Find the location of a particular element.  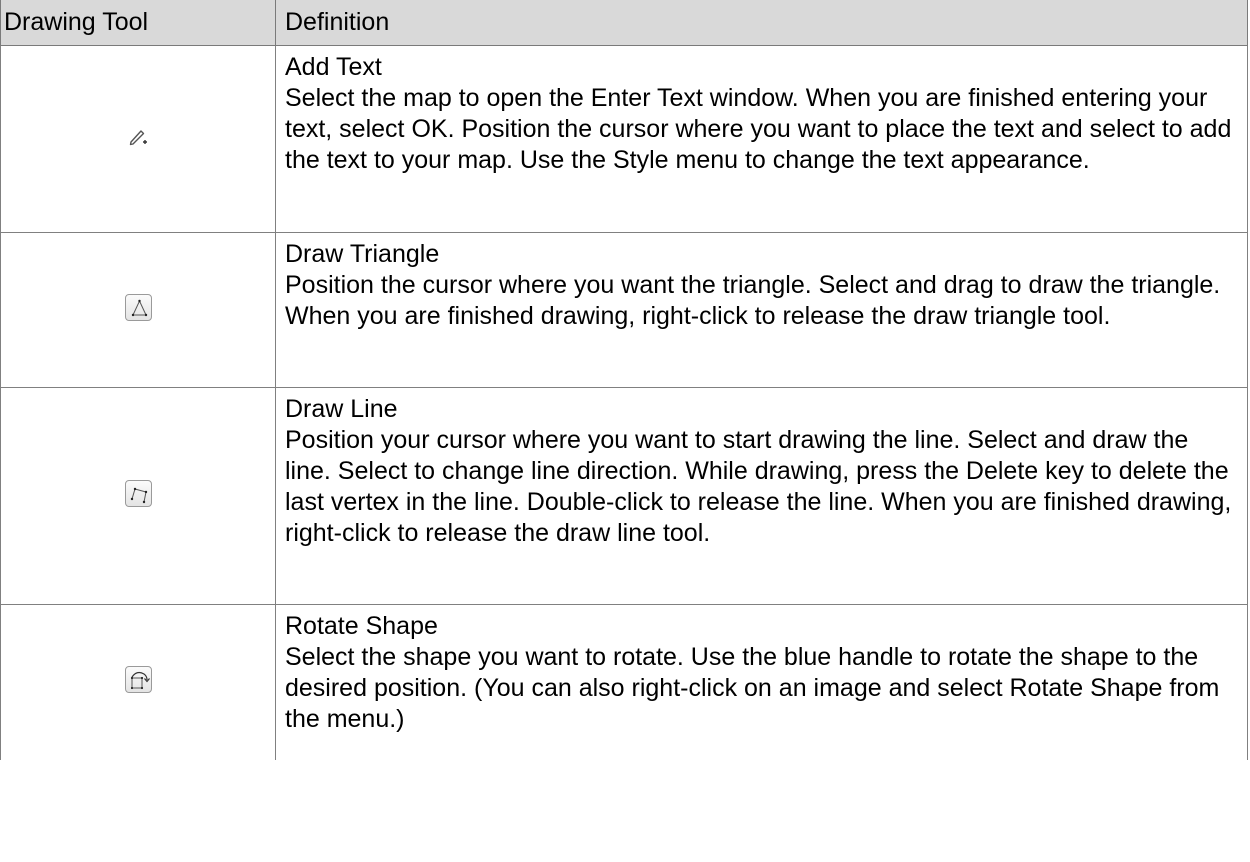

header-definition: Definition is located at coordinates (761, 23).